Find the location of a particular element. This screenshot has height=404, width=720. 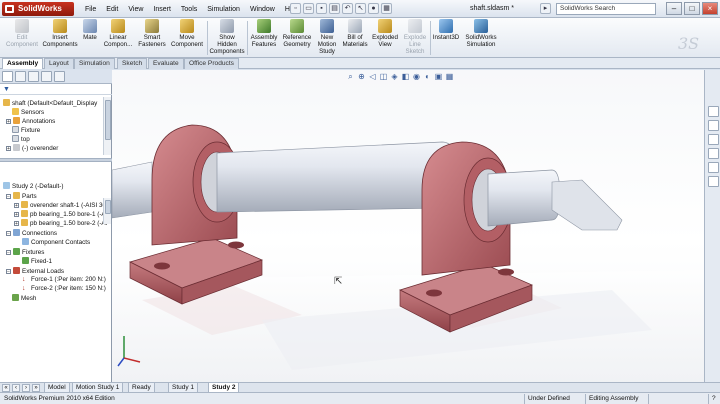

section-view-icon: ◫ is located at coordinates (383, 76).